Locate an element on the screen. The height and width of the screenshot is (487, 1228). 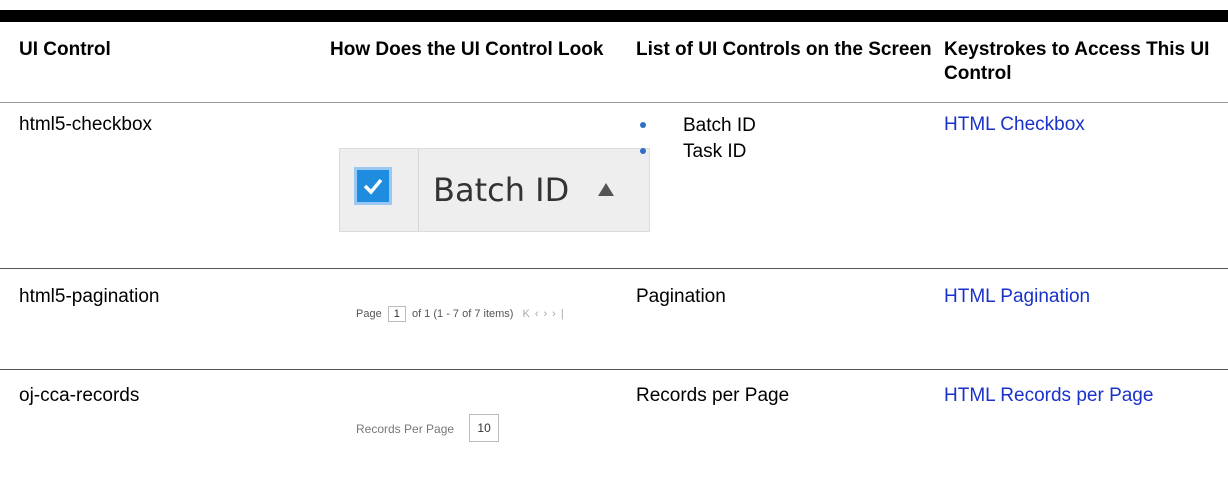
list-text-pagination: Pagination is located at coordinates (681, 296).